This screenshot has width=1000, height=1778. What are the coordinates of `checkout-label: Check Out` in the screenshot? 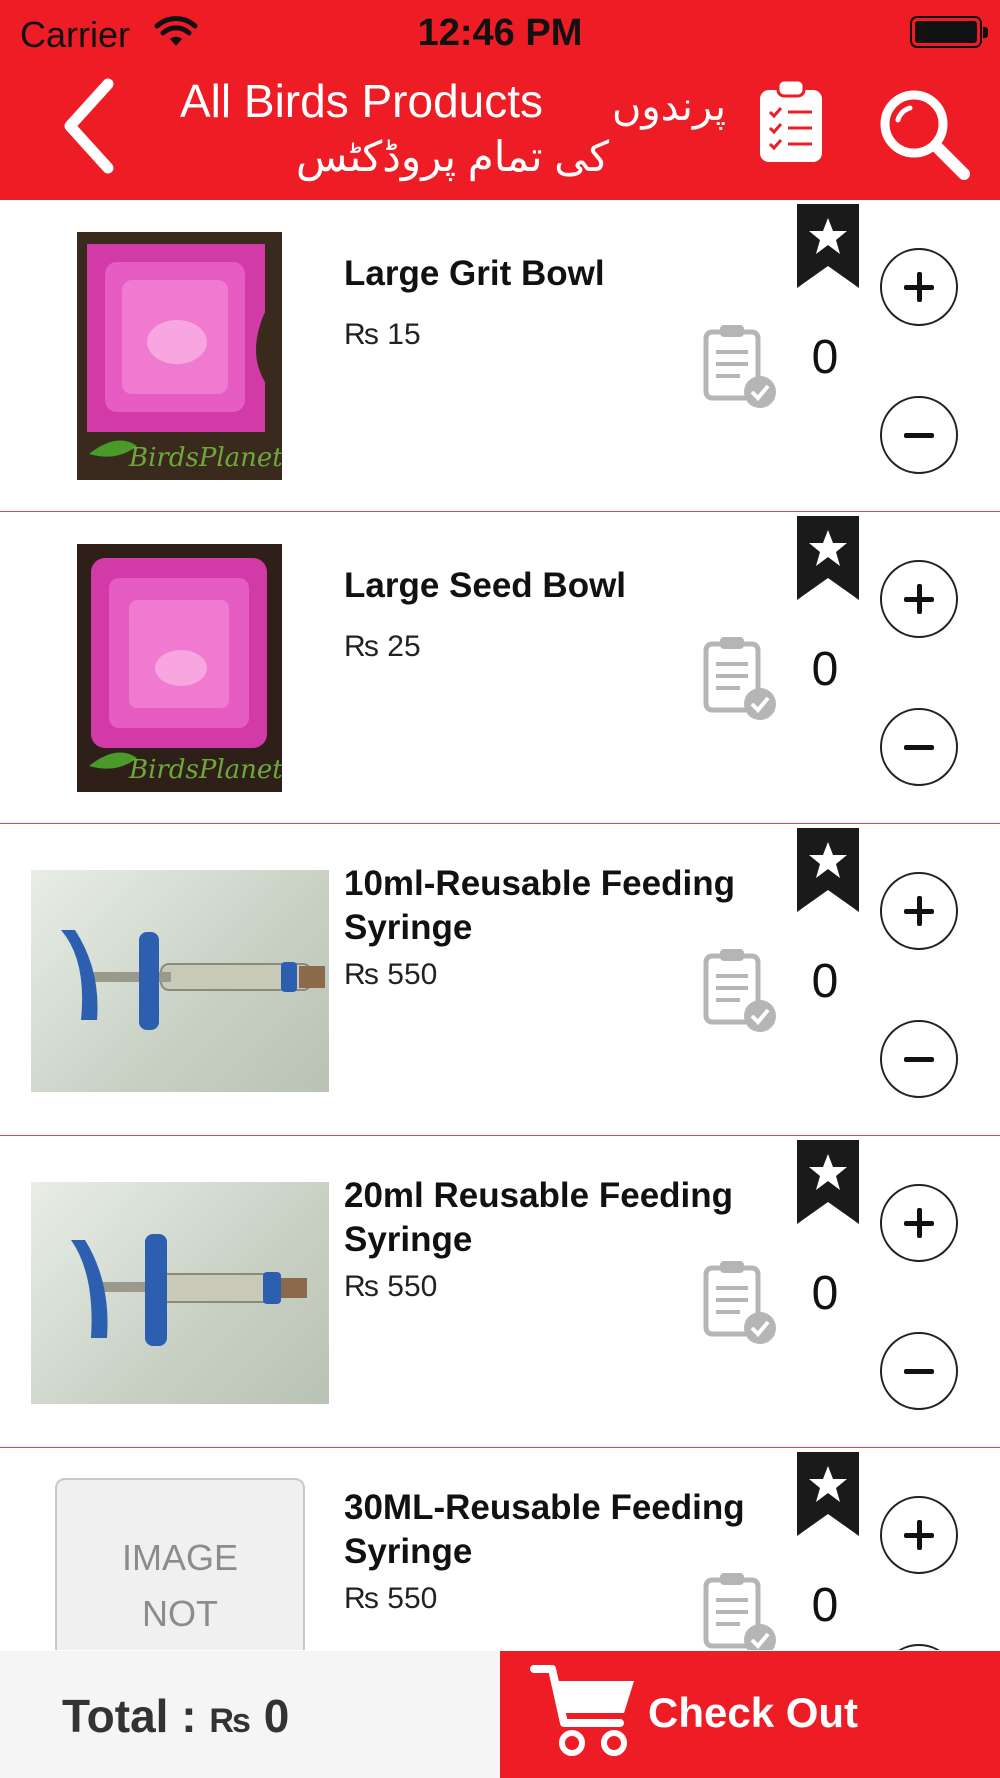 It's located at (753, 1712).